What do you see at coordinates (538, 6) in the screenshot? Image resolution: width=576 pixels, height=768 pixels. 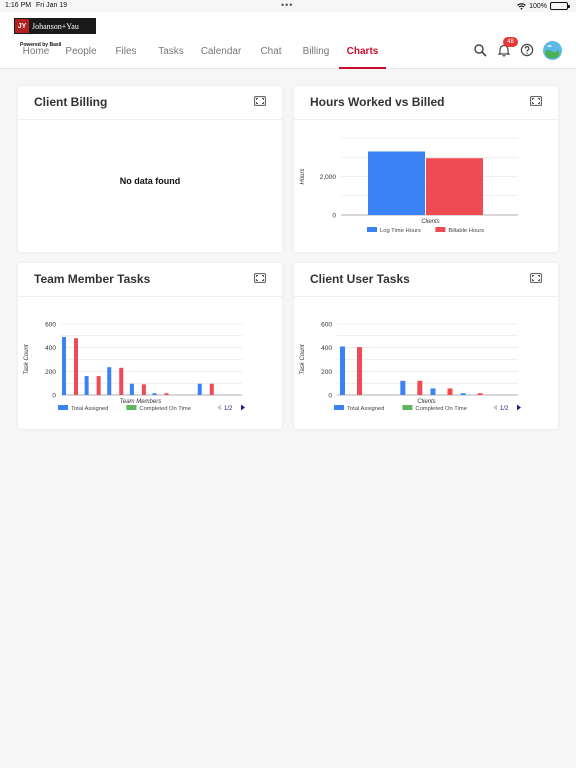 I see `battery-percent: 100%` at bounding box center [538, 6].